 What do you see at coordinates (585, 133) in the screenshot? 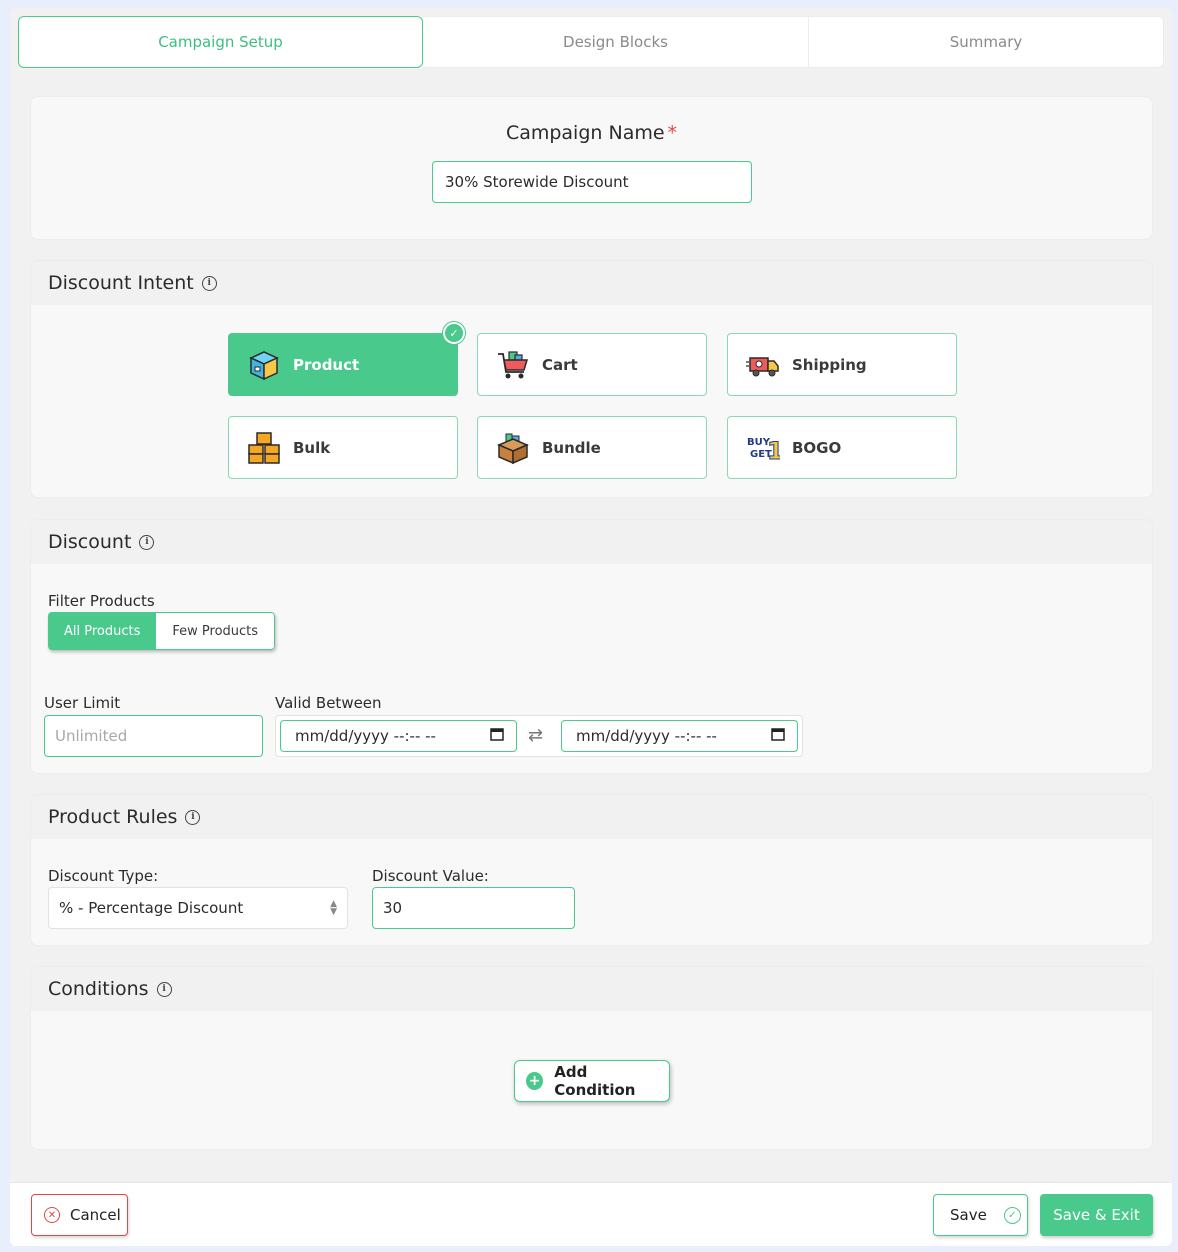
I see `campaign-name-label-text: Campaign Name` at bounding box center [585, 133].